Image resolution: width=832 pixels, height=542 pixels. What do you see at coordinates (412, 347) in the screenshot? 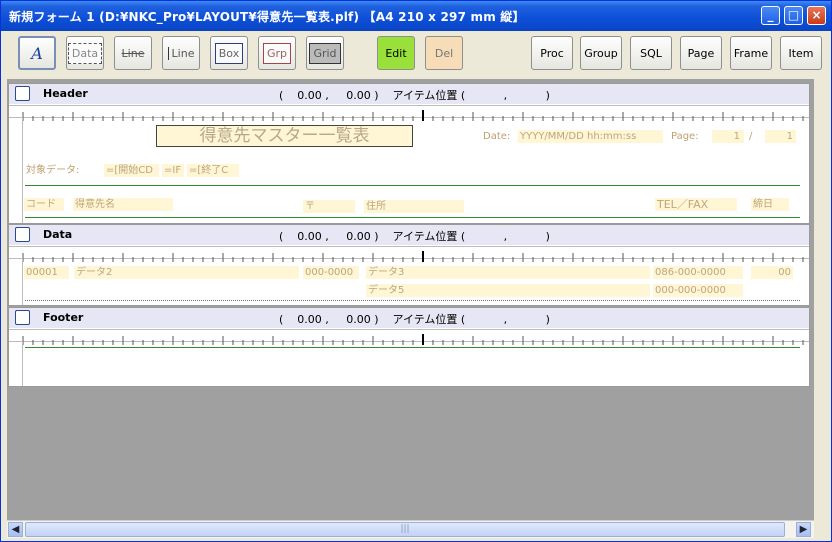
I see `footer-rule` at bounding box center [412, 347].